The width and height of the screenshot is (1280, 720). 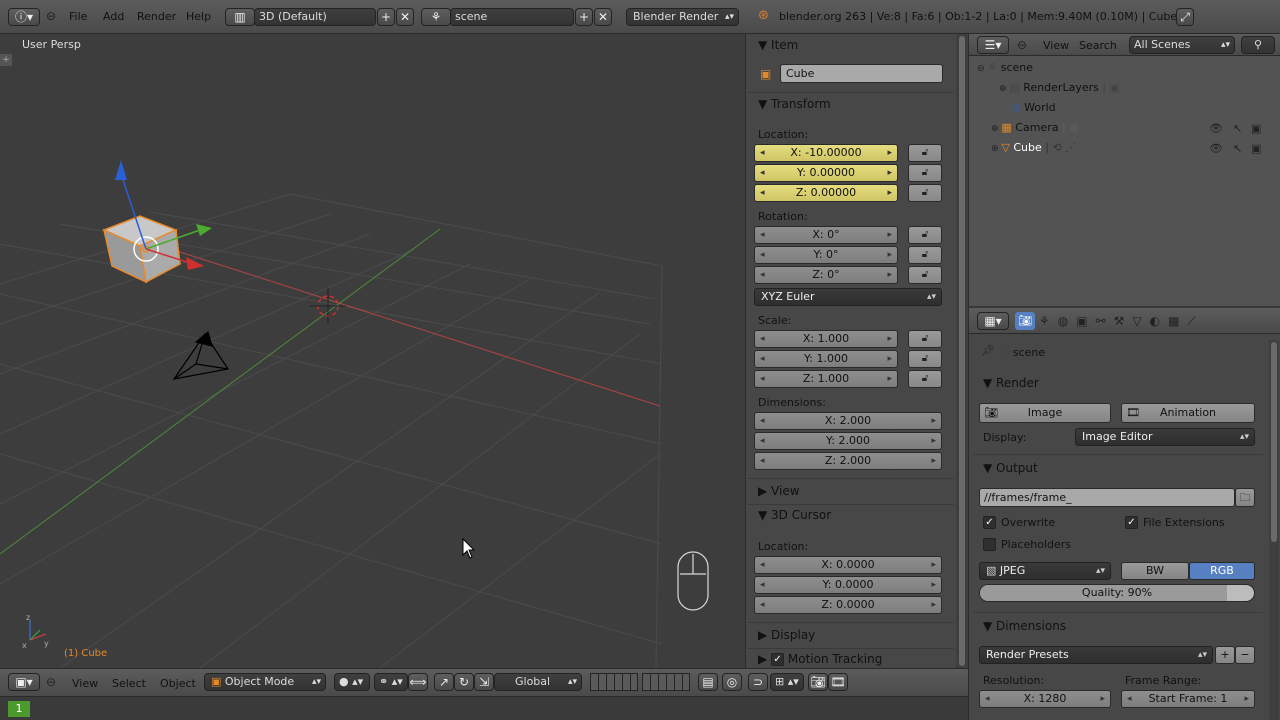 I want to click on cursor-y-field: ◂ Y: 0.0000 ▸, so click(x=848, y=585).